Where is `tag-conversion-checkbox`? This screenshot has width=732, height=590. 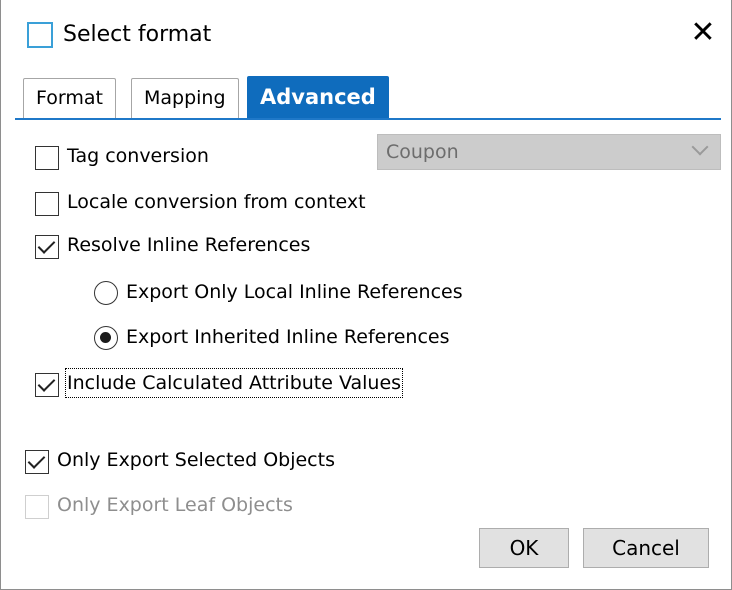 tag-conversion-checkbox is located at coordinates (47, 158).